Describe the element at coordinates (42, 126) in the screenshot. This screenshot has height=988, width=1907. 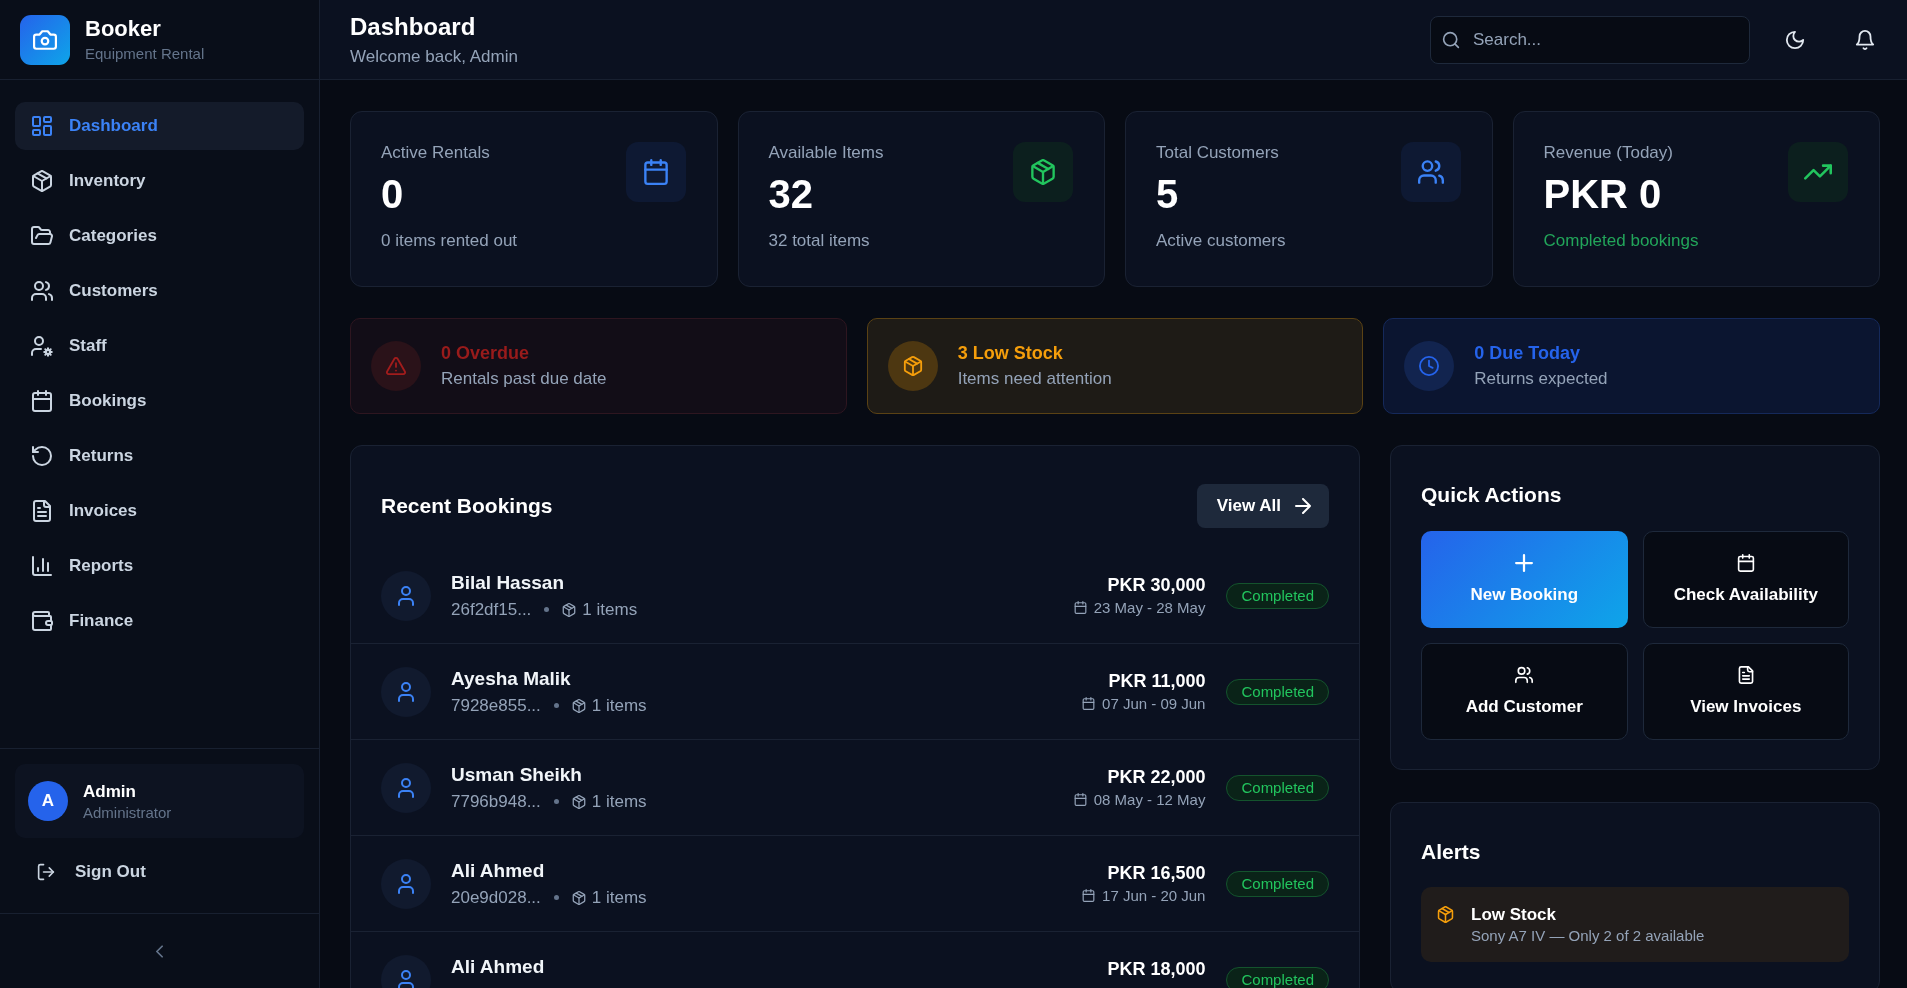
I see `grid-icon` at that location.